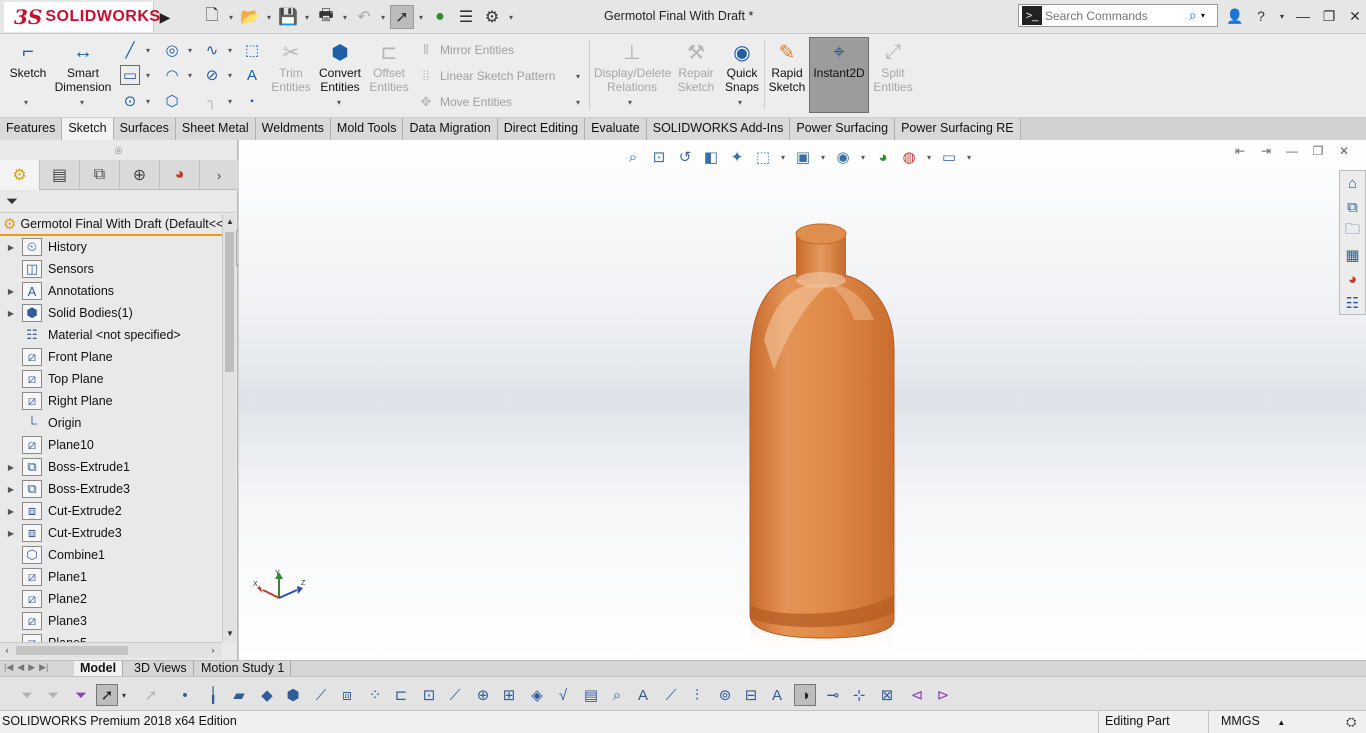  What do you see at coordinates (632, 66) in the screenshot?
I see `display-delete-relations-button: ⊥ Display/Delete Relations` at bounding box center [632, 66].